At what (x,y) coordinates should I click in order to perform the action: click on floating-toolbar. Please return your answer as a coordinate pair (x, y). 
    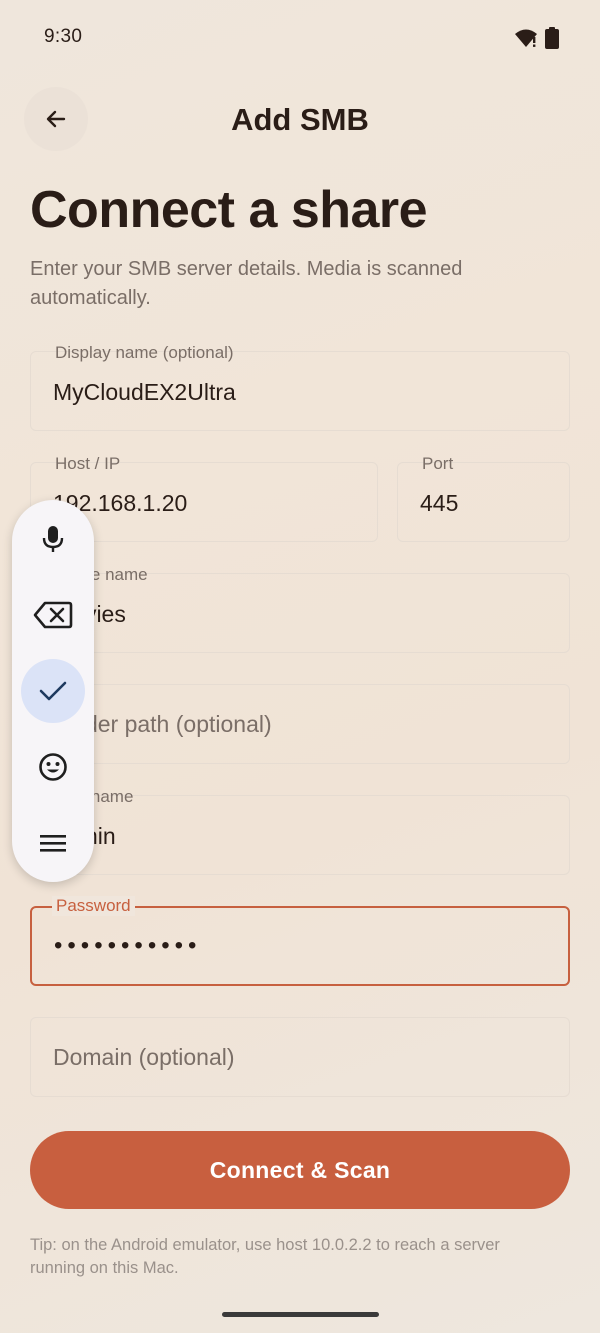
    Looking at the image, I should click on (53, 691).